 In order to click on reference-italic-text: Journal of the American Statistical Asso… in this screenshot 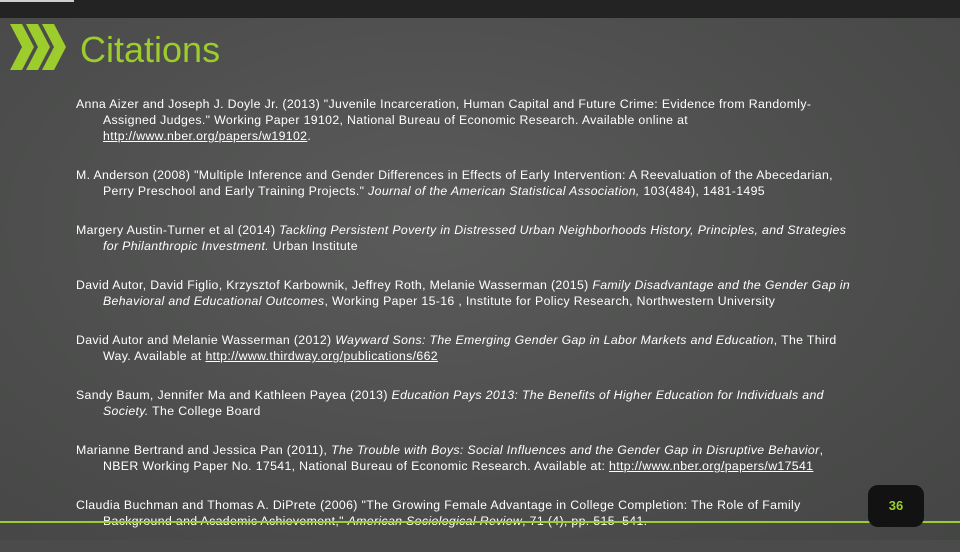, I will do `click(504, 191)`.